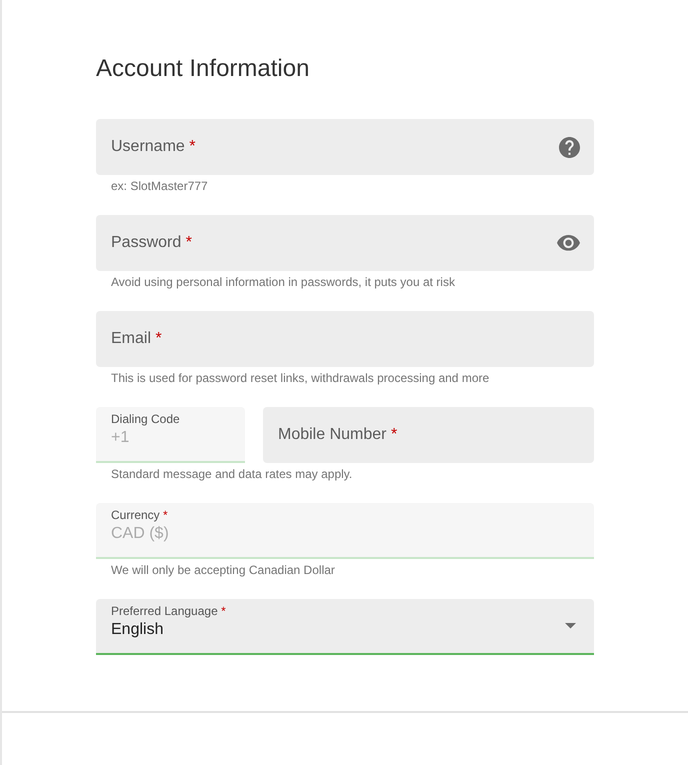 Image resolution: width=688 pixels, height=765 pixels. I want to click on field-label: Mobile Number *, so click(338, 435).